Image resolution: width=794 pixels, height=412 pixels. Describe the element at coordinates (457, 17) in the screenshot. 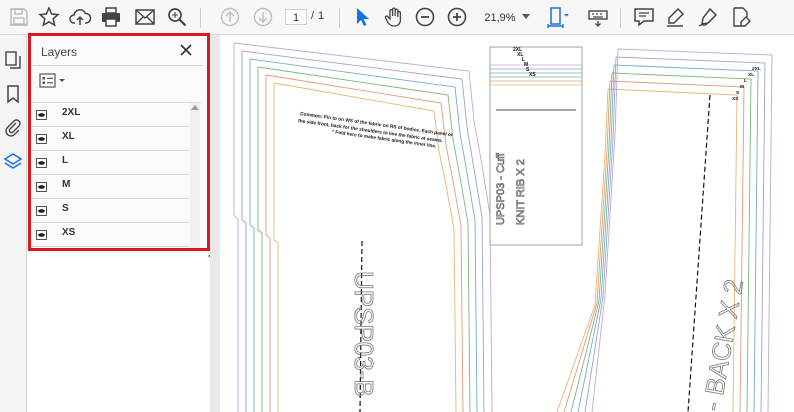

I see `zoom-in-icon` at that location.